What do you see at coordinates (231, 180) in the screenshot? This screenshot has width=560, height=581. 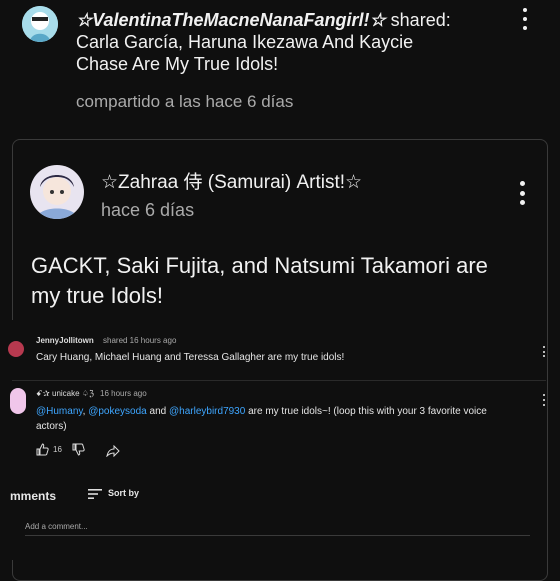 I see `post-author-name: ☆Zahraa 侍 (Samurai) Artist!☆` at bounding box center [231, 180].